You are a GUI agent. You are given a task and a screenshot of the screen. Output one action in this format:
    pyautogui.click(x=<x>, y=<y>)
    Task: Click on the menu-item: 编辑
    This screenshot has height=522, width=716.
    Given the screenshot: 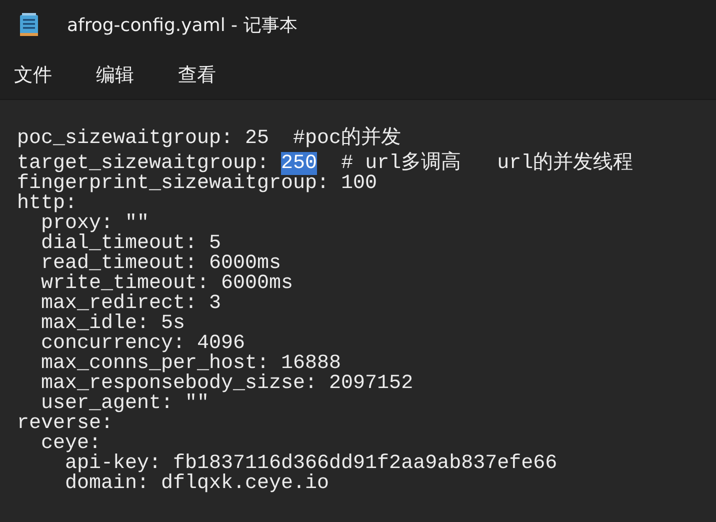 What is the action you would take?
    pyautogui.click(x=115, y=75)
    